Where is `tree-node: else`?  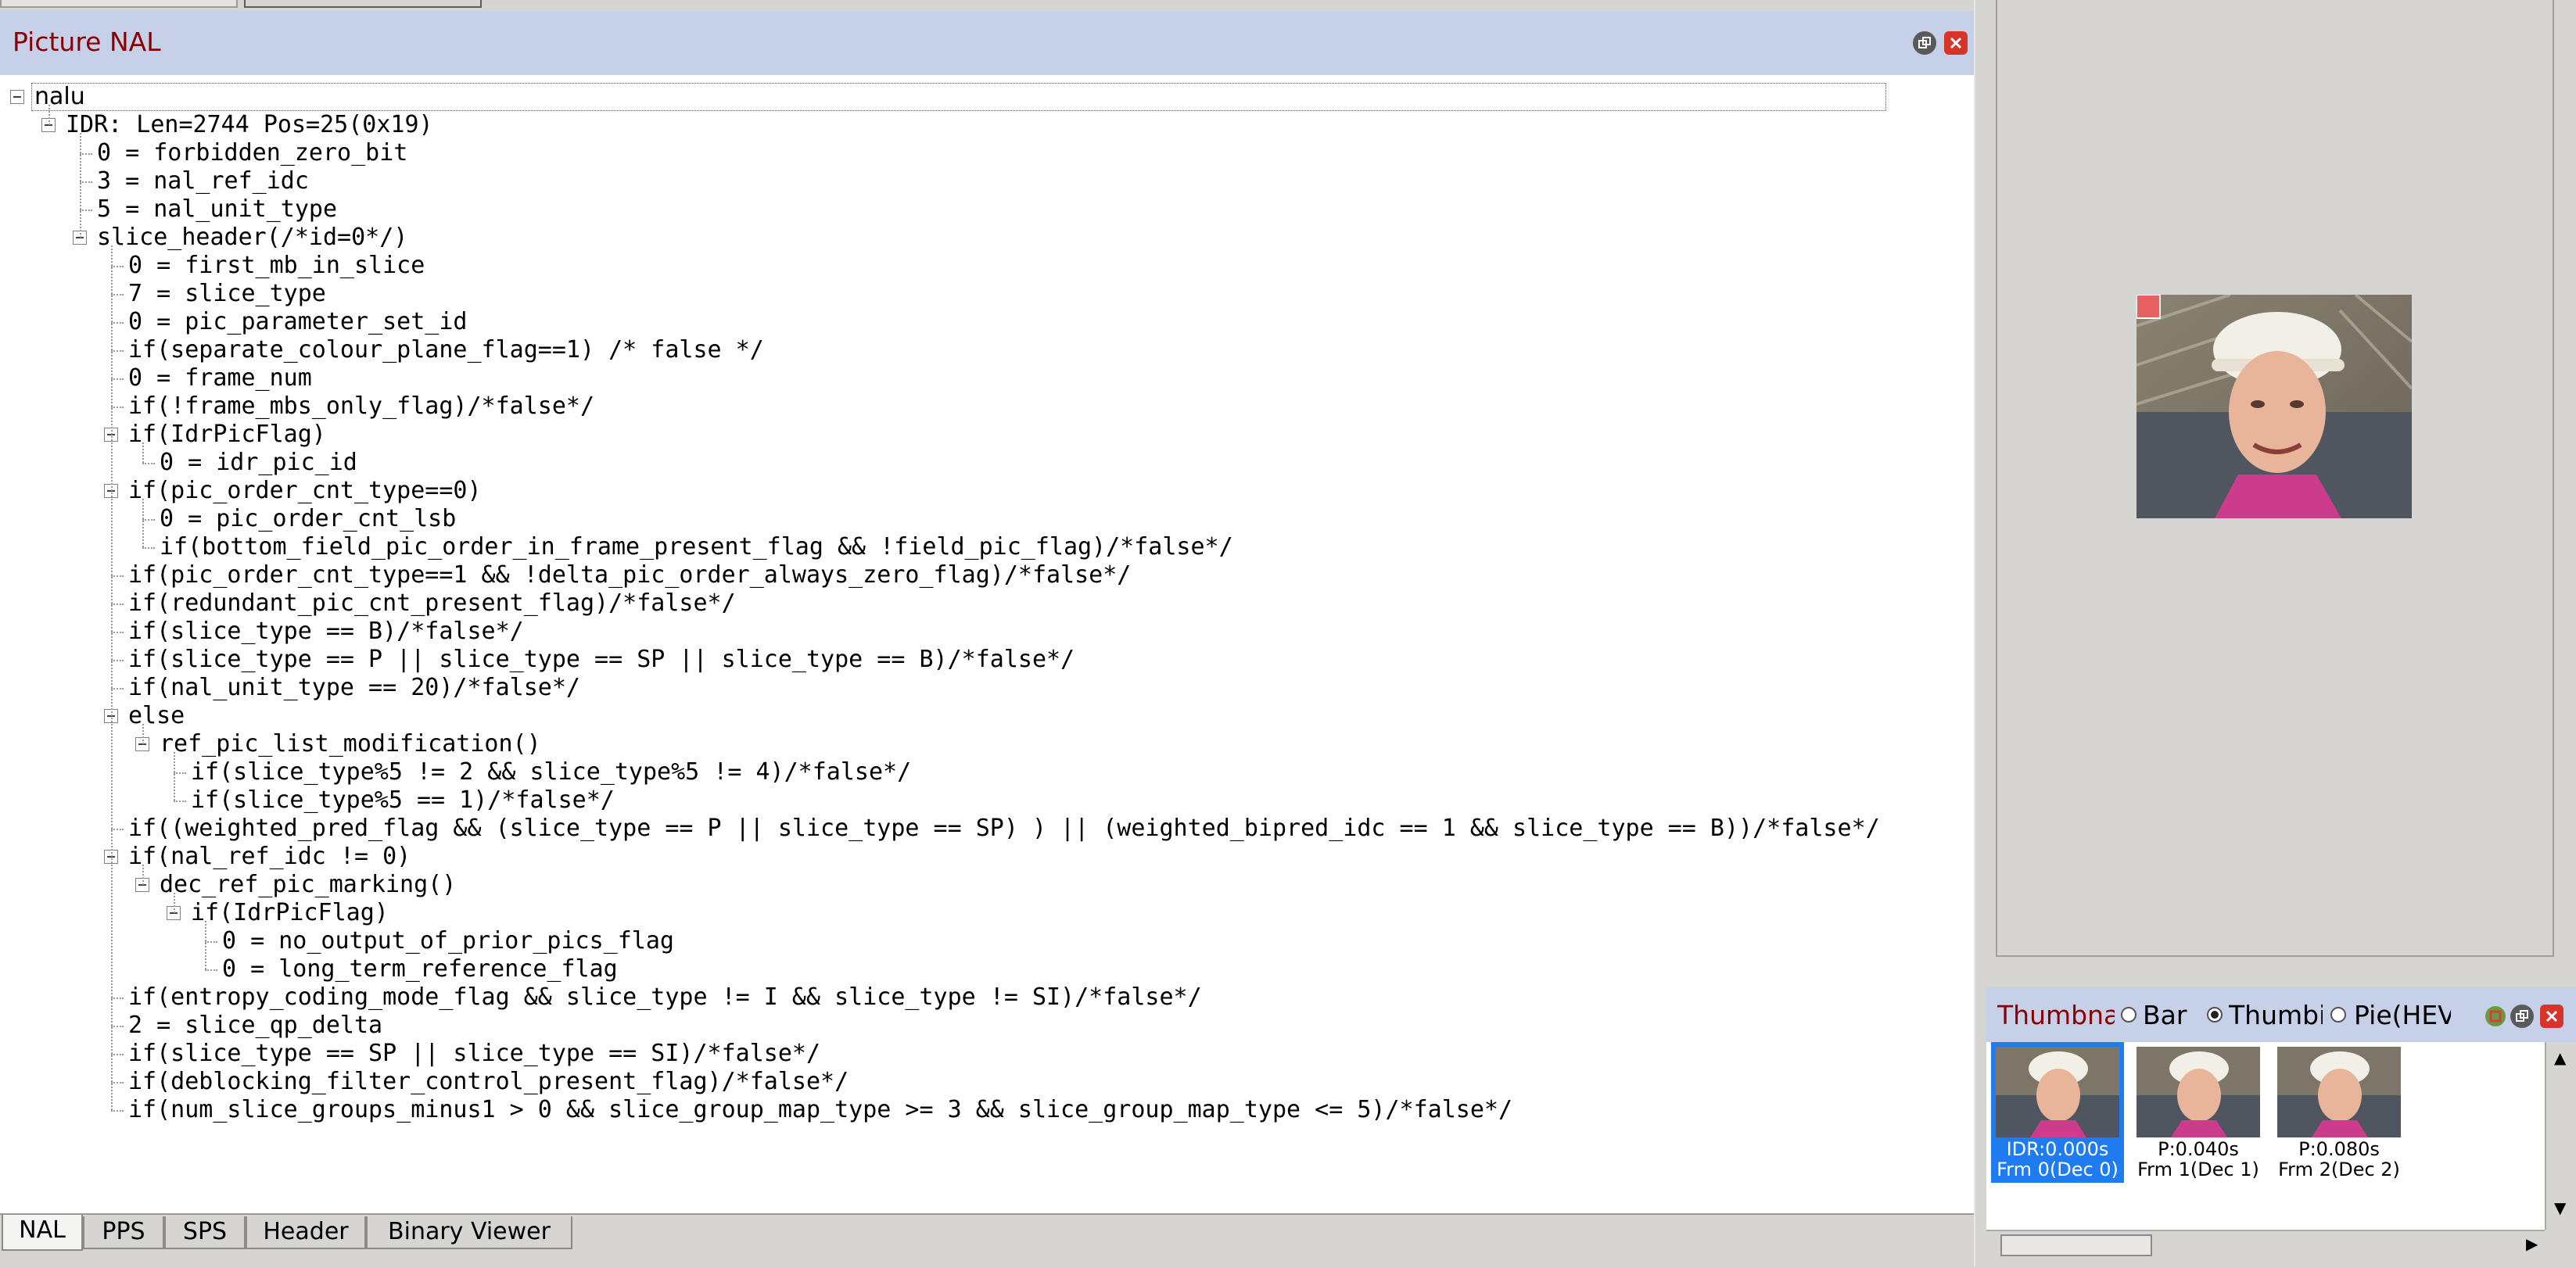 tree-node: else is located at coordinates (156, 716).